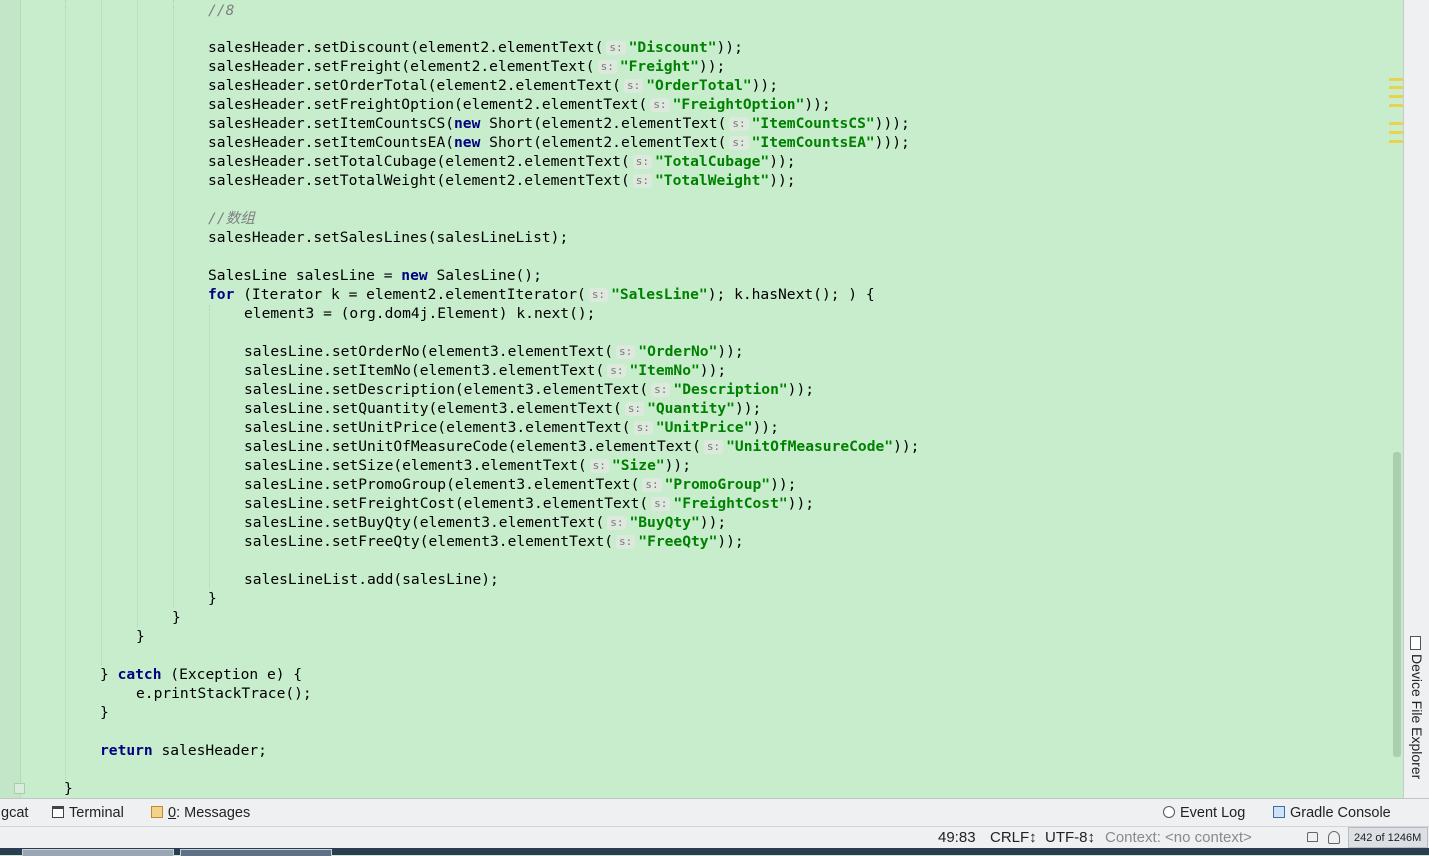 This screenshot has width=1429, height=856. I want to click on console-icon, so click(1279, 812).